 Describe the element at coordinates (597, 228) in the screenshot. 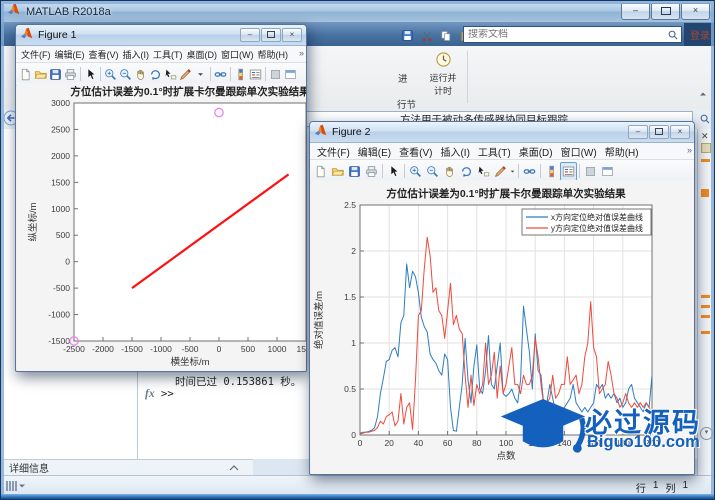

I see `svg-text: y方向定位绝对值误差曲线` at that location.